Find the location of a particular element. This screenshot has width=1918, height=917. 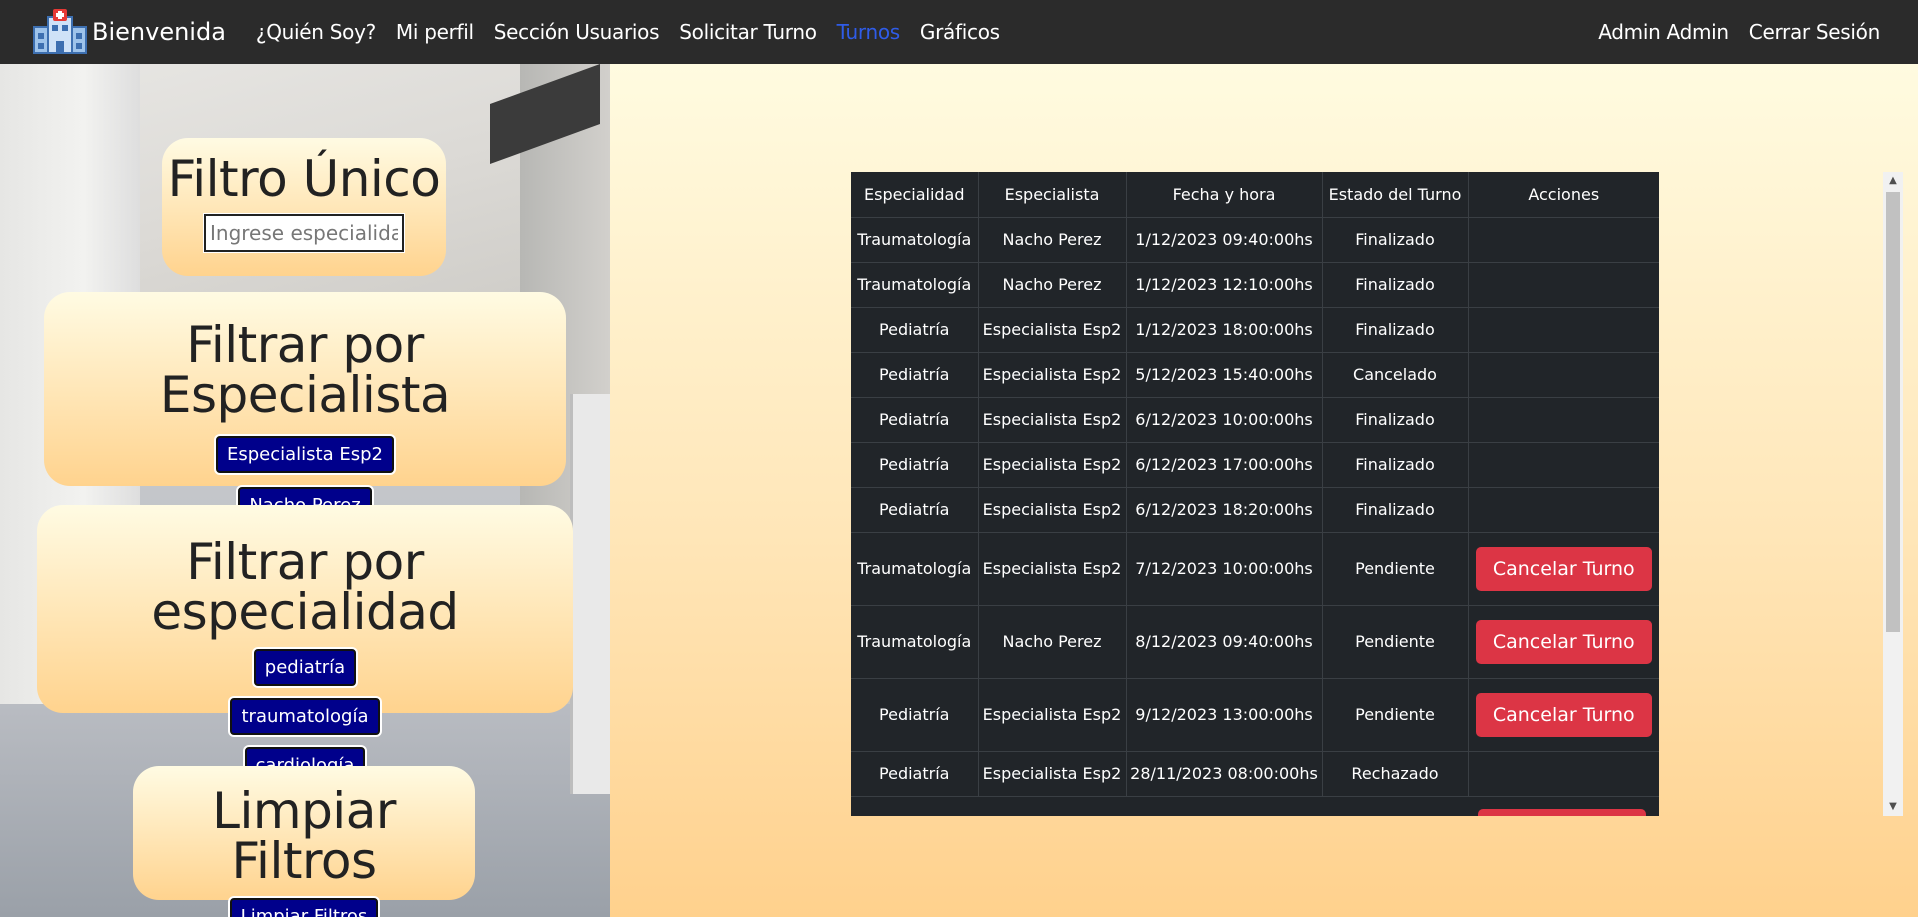

header-acciones: Acciones is located at coordinates (1563, 195).